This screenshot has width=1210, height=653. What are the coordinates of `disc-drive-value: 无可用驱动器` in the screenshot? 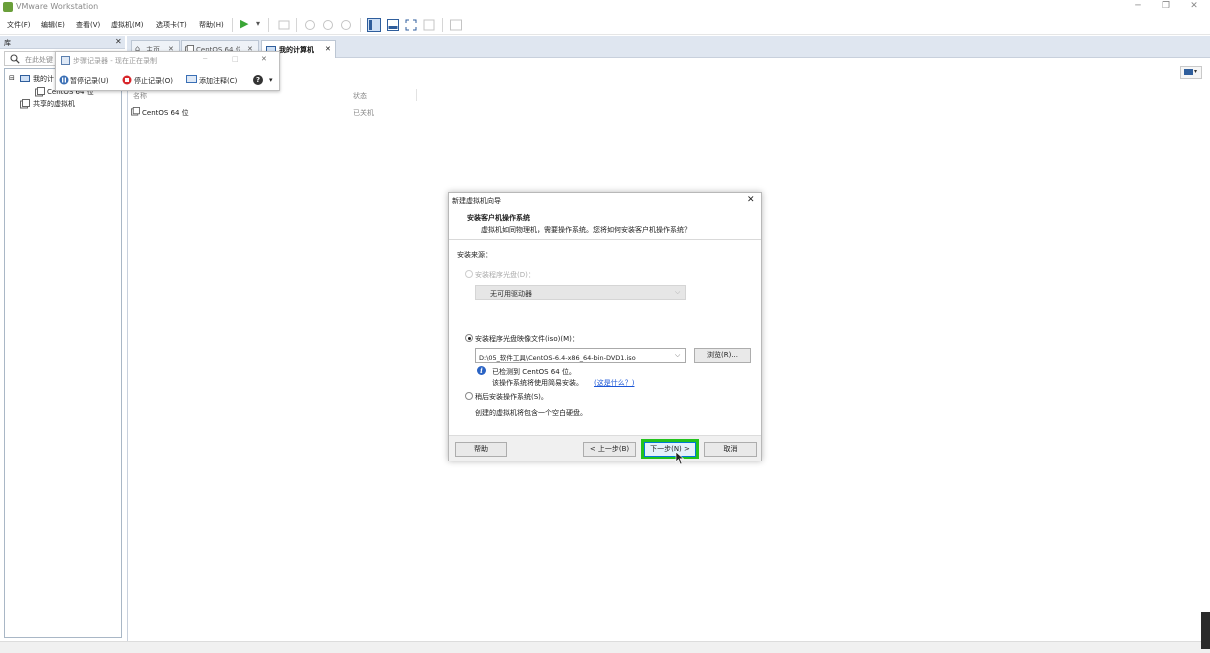 It's located at (511, 294).